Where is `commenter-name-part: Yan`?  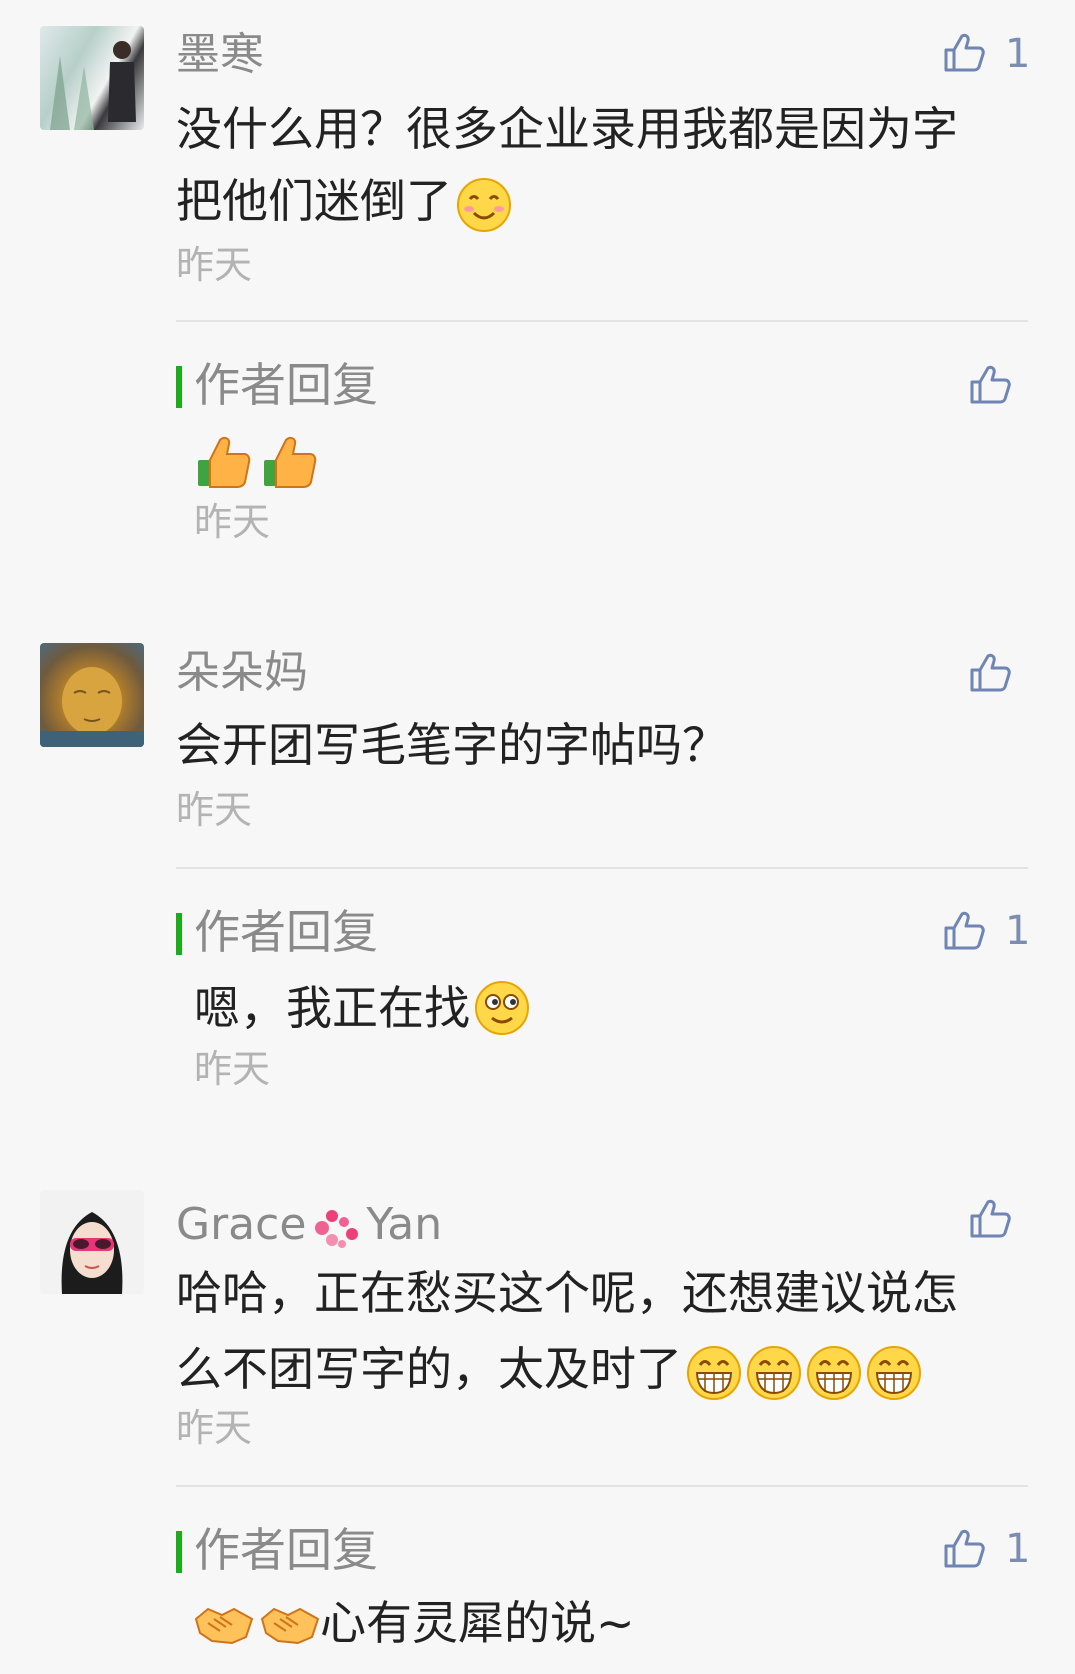
commenter-name-part: Yan is located at coordinates (404, 1224).